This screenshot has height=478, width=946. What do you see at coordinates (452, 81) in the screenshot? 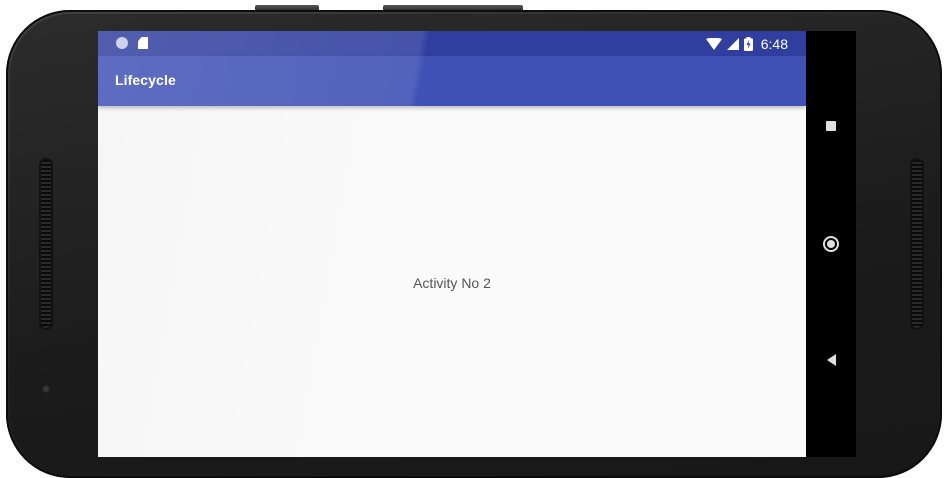
I see `app-toolbar: Lifecycle` at bounding box center [452, 81].